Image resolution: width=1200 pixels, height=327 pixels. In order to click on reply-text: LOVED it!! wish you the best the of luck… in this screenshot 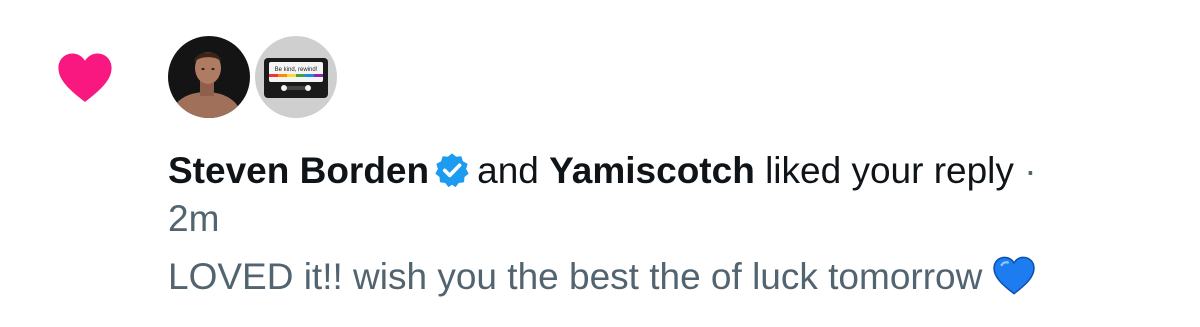, I will do `click(575, 276)`.